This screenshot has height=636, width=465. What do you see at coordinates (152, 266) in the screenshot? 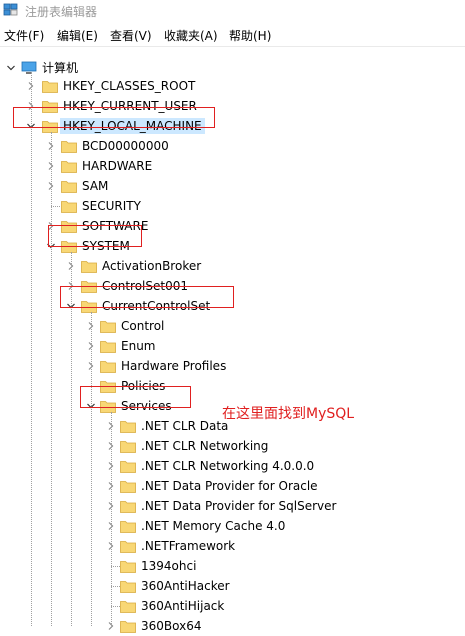
I see `tree-node-label: ActivationBroker` at bounding box center [152, 266].